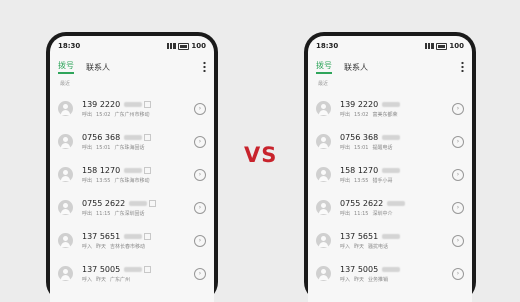 This screenshot has height=302, width=520. I want to click on call-log-row: 0755 2622 呼出 11:15 深圳中介 ›, so click(390, 207).